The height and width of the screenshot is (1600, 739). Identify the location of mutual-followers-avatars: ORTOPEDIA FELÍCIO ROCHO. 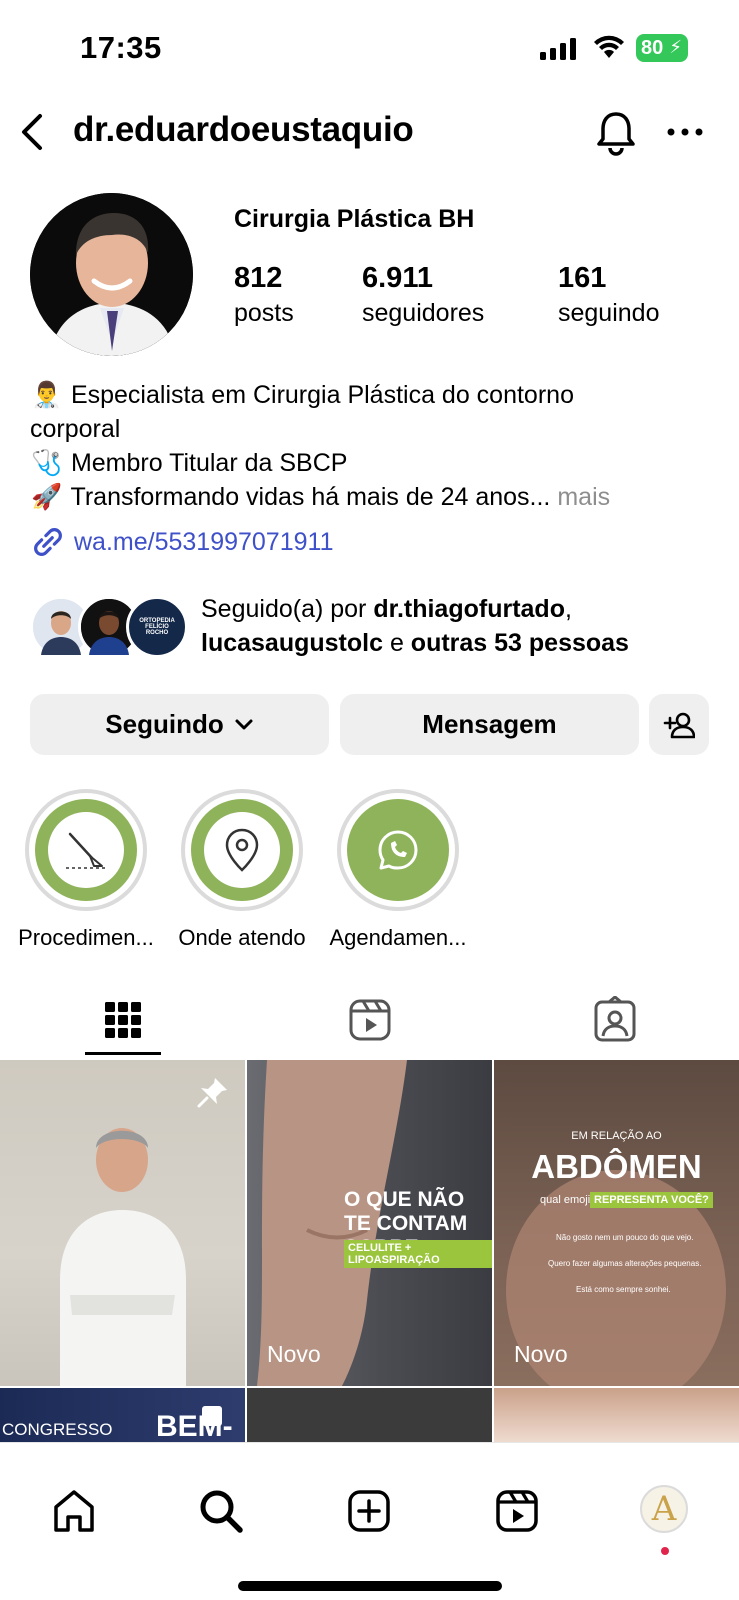
(110, 628).